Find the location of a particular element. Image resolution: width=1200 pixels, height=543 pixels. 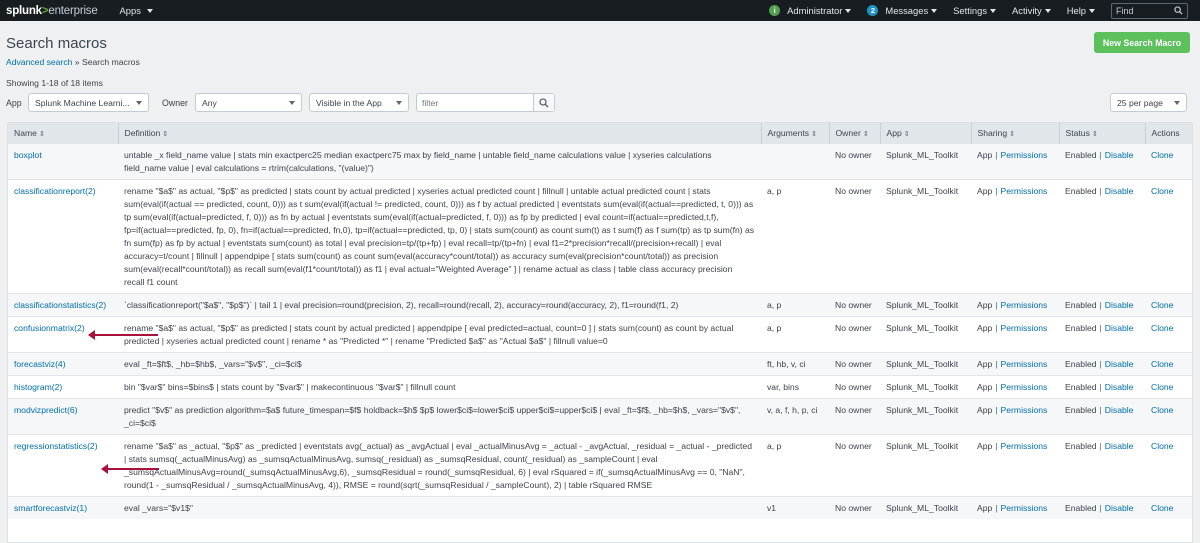

filter-input is located at coordinates (475, 102).